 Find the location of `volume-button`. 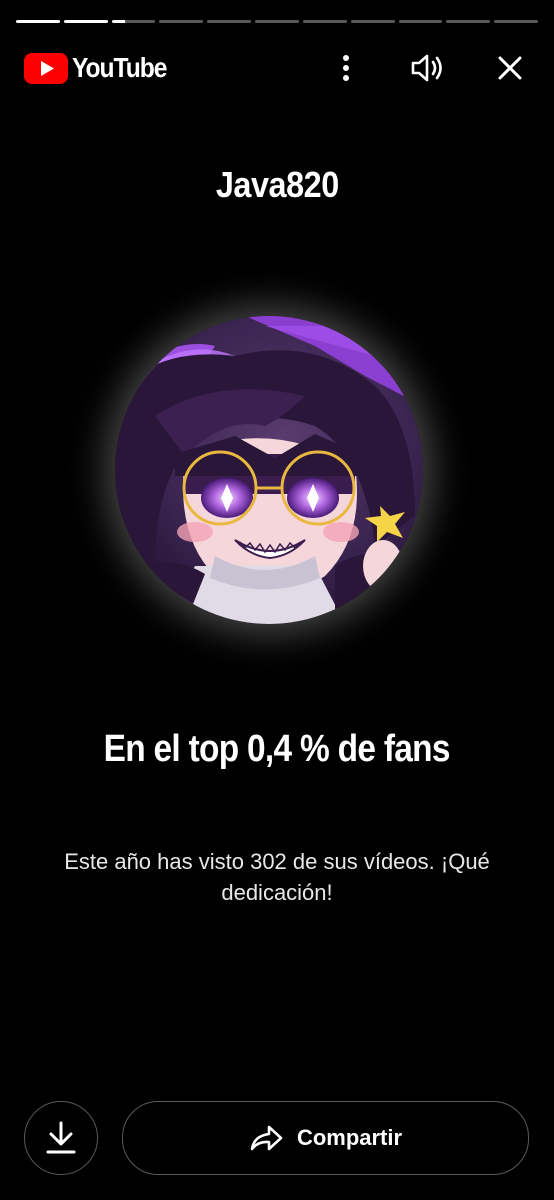

volume-button is located at coordinates (428, 68).